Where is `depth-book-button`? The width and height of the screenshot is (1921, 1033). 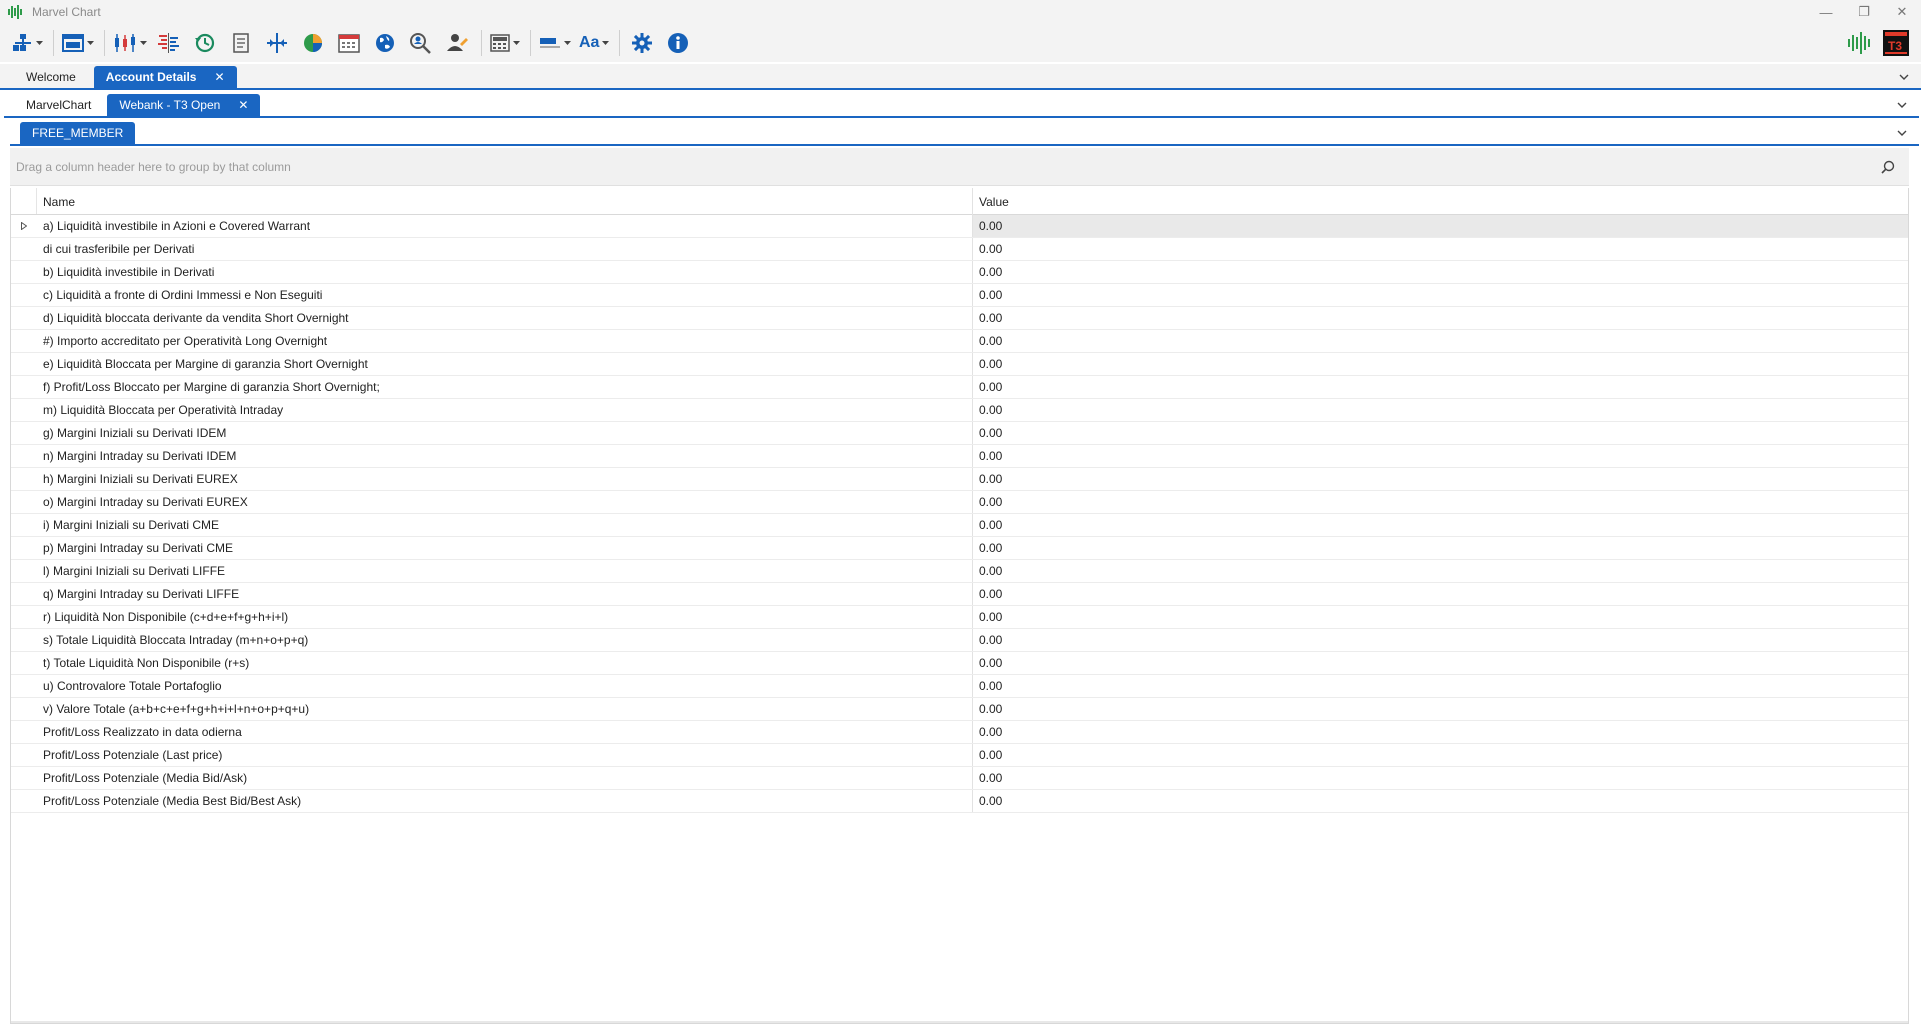 depth-book-button is located at coordinates (169, 43).